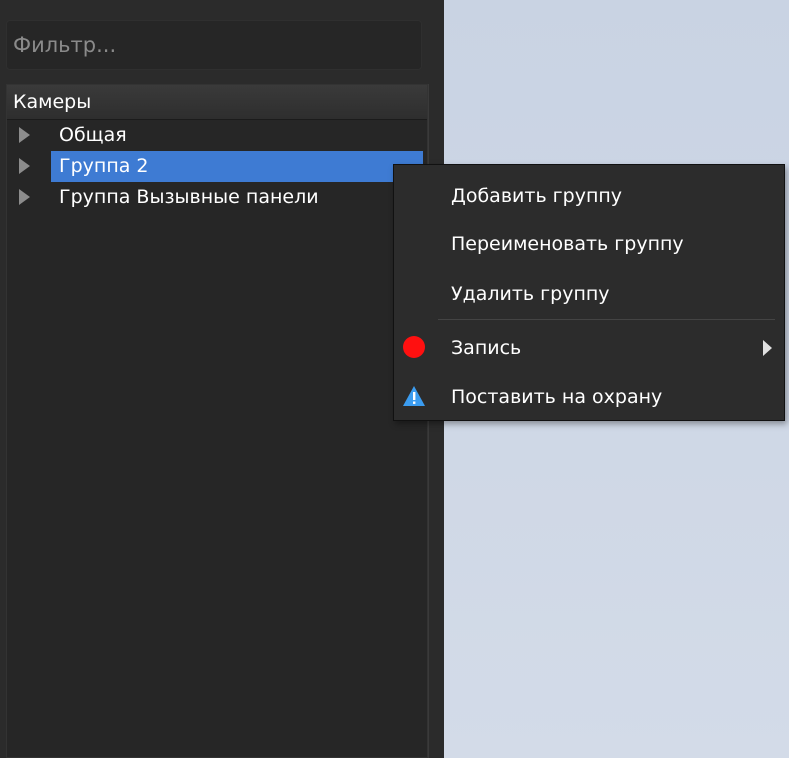  What do you see at coordinates (767, 348) in the screenshot?
I see `submenu-arrow-icon` at bounding box center [767, 348].